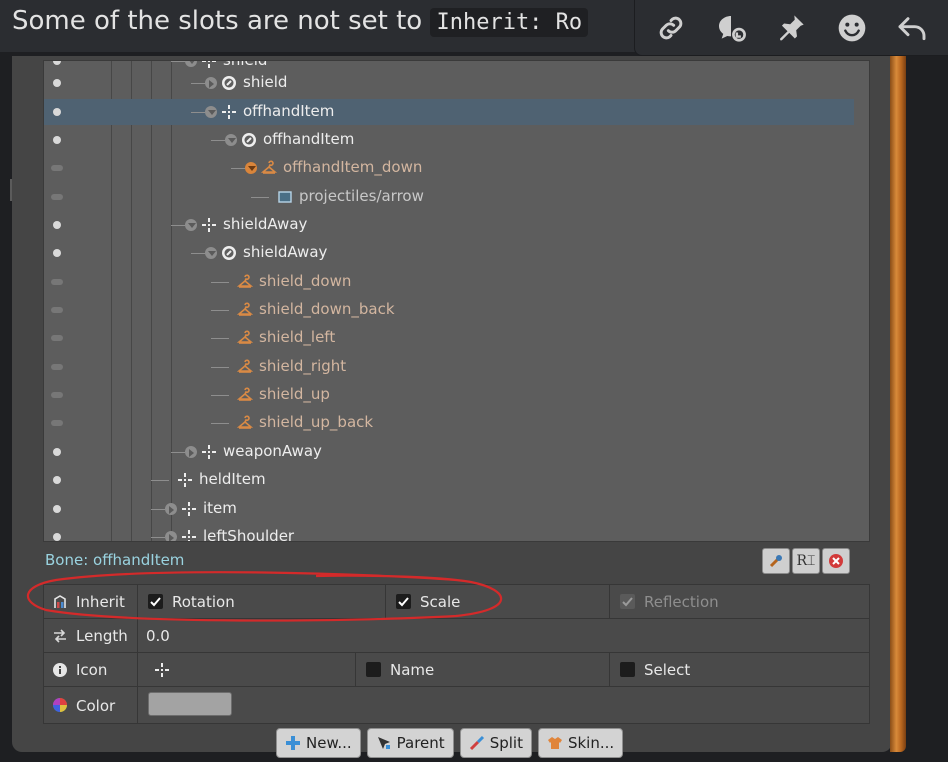 This screenshot has height=762, width=948. I want to click on create-thread-button, so click(731, 28).